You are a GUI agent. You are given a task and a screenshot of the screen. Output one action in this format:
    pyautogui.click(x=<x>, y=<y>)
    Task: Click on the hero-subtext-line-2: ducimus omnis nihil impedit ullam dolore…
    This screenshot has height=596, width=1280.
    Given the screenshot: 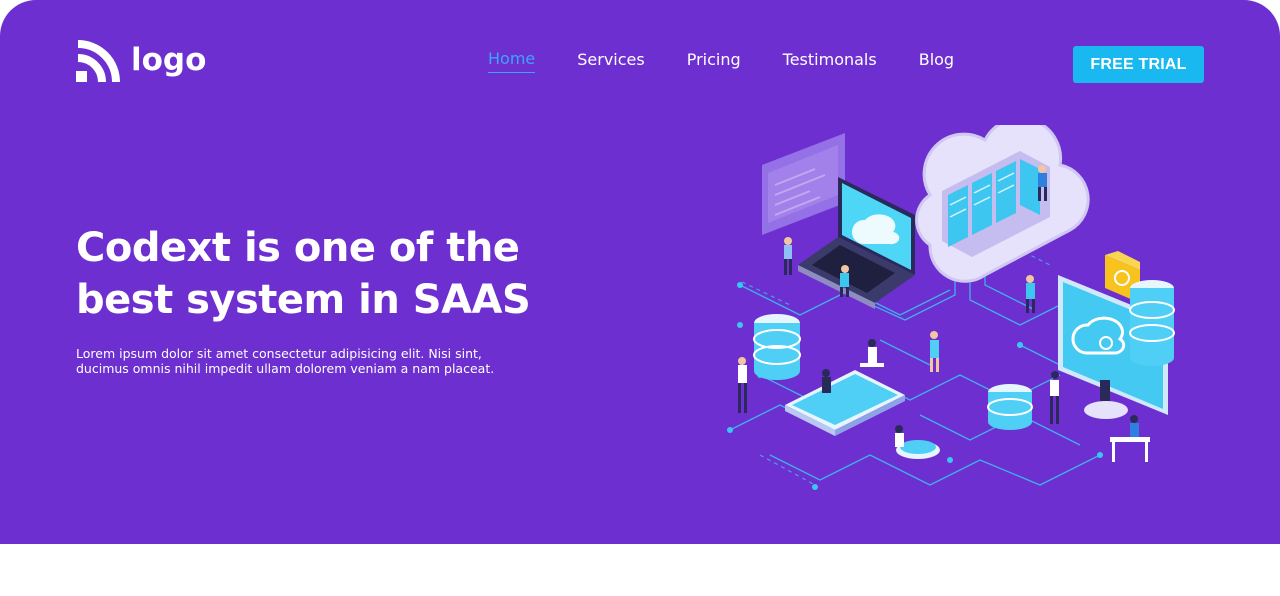 What is the action you would take?
    pyautogui.click(x=285, y=368)
    